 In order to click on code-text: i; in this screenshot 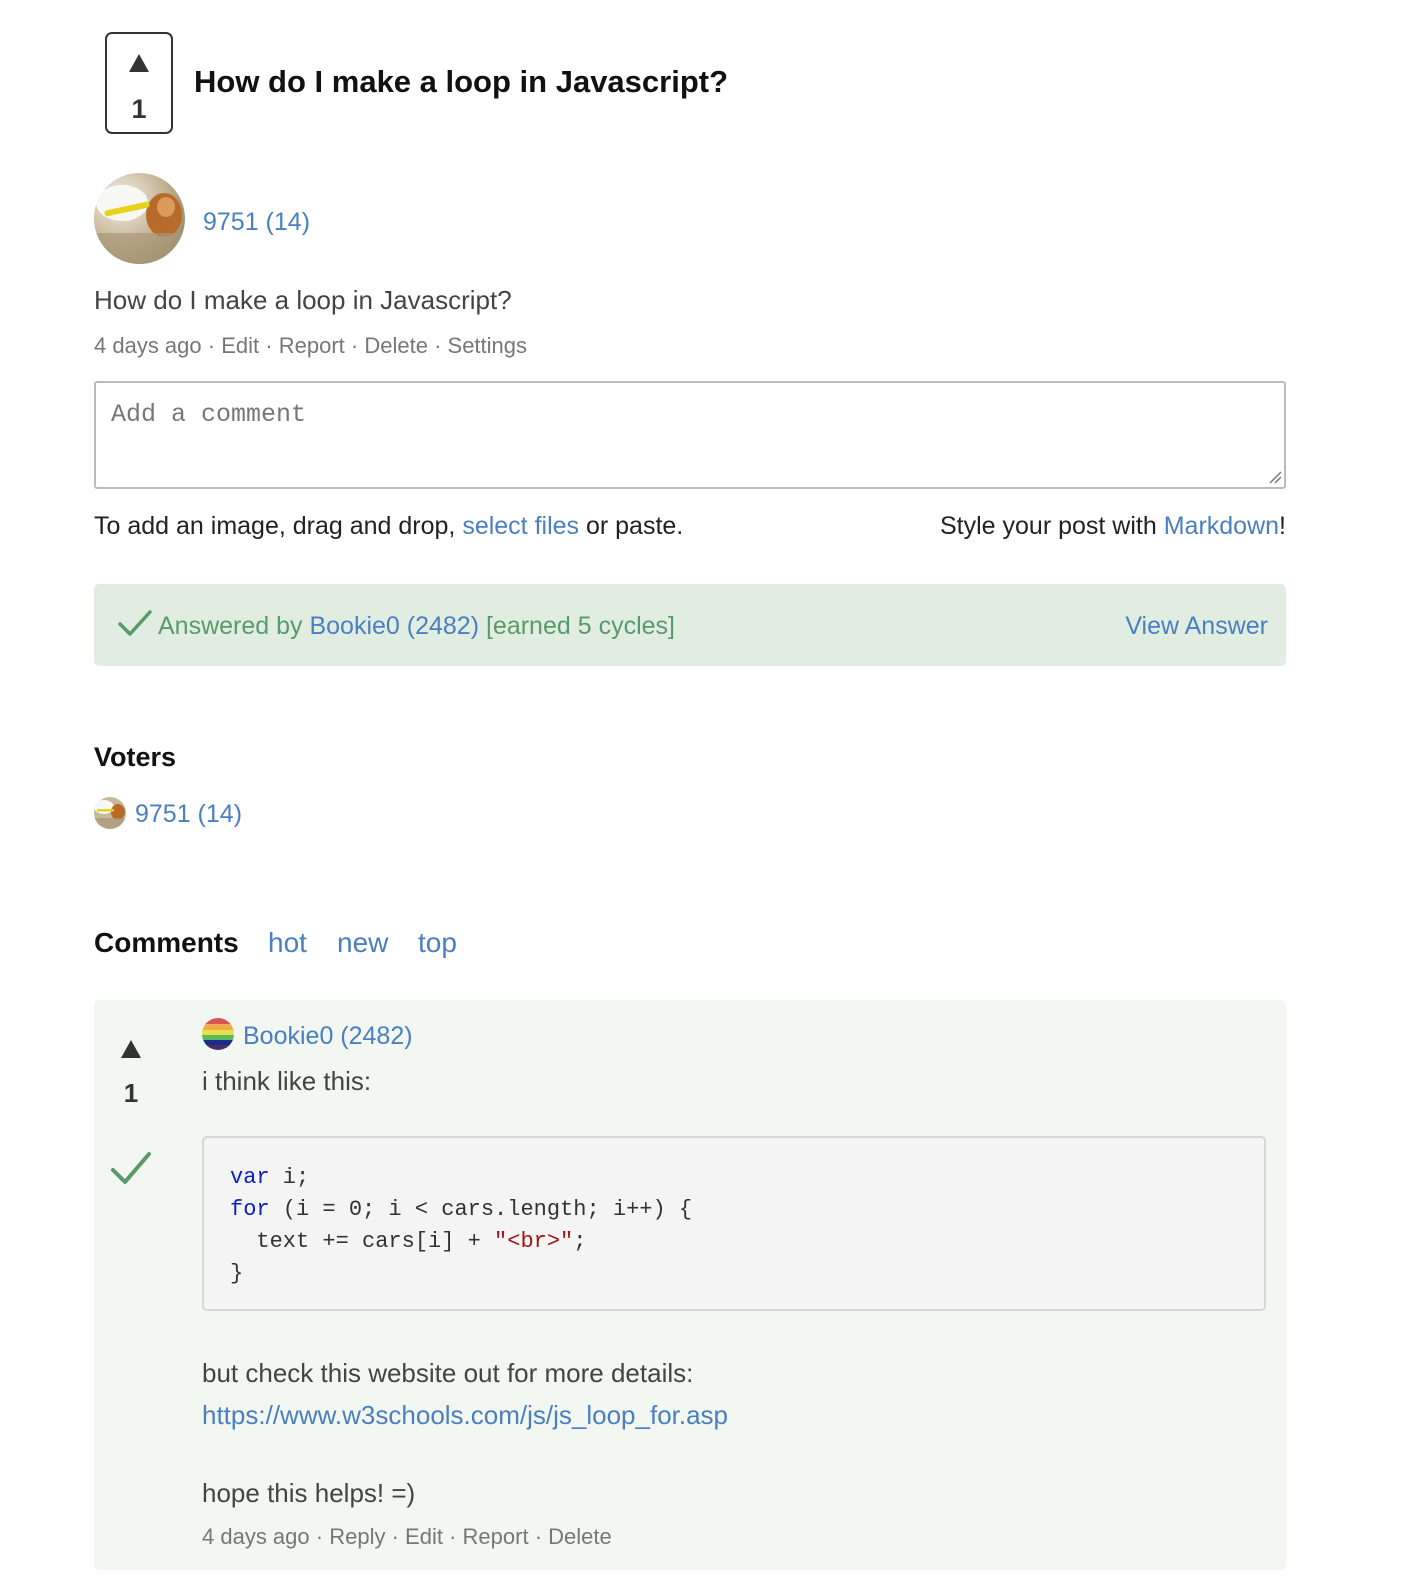, I will do `click(289, 1177)`.